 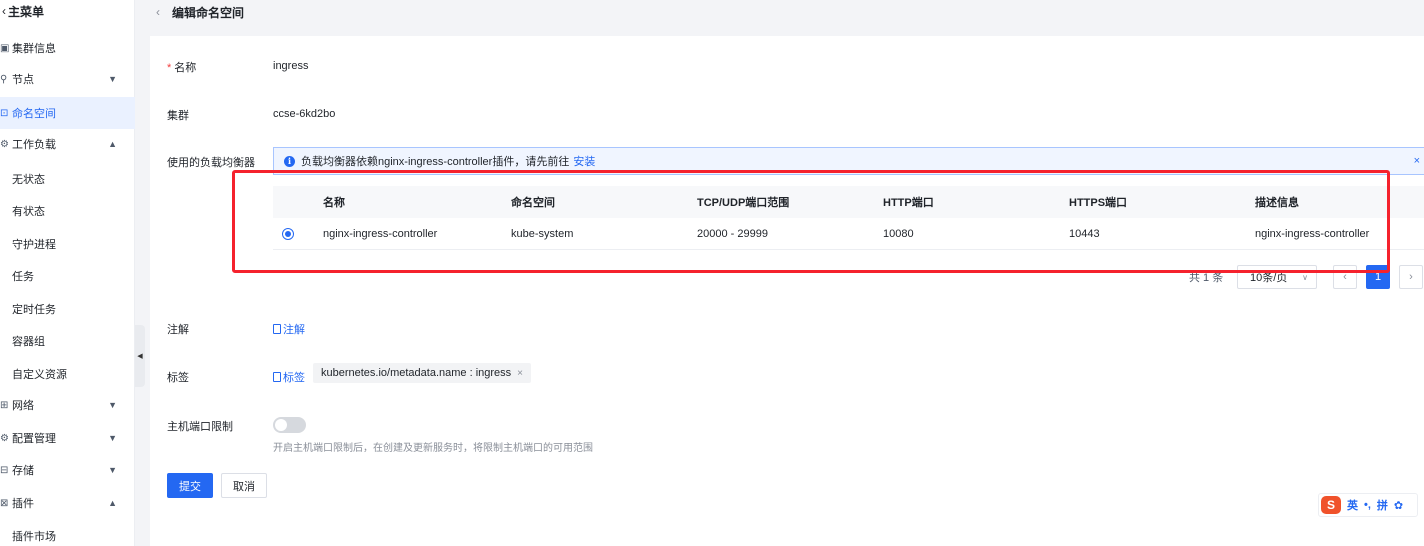 What do you see at coordinates (1352, 505) in the screenshot?
I see `ime-lang: 英` at bounding box center [1352, 505].